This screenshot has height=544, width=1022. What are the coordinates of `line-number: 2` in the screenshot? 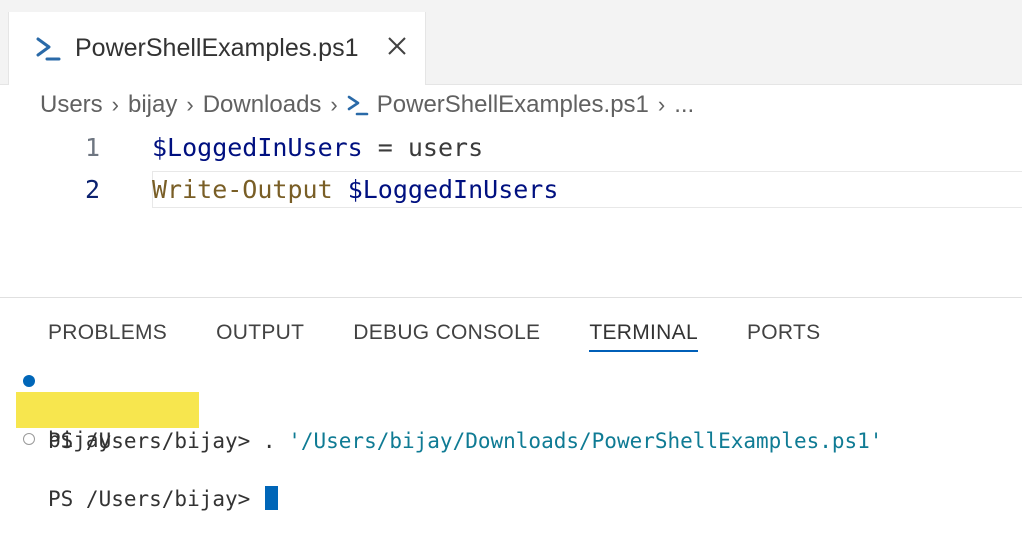 It's located at (92, 189).